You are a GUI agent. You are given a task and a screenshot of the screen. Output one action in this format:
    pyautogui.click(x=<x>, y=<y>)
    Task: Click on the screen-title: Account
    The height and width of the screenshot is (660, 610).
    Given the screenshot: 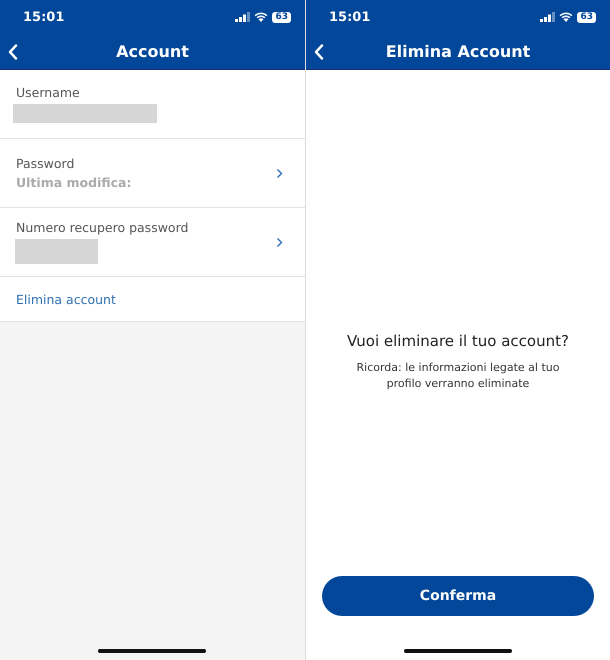 What is the action you would take?
    pyautogui.click(x=152, y=51)
    